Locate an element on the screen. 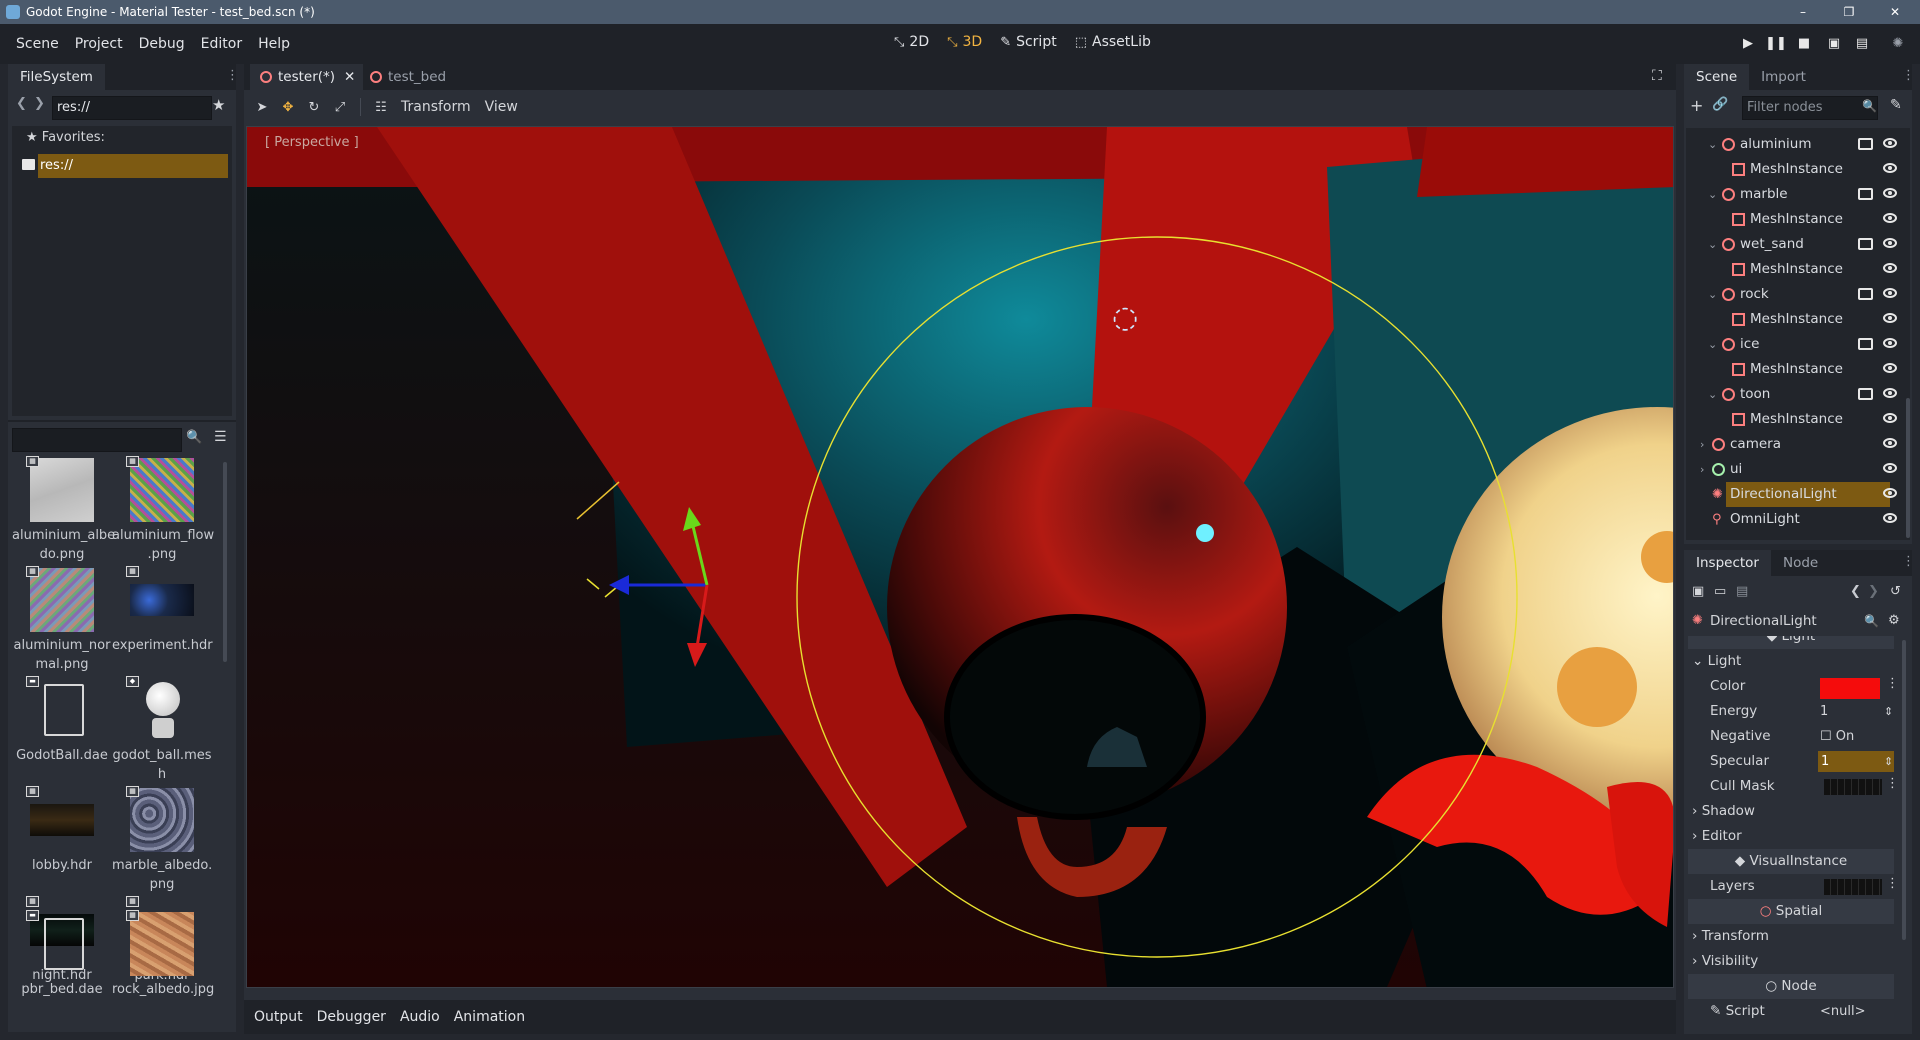 Image resolution: width=1920 pixels, height=1040 pixels. menu-scene: Scene is located at coordinates (37, 44).